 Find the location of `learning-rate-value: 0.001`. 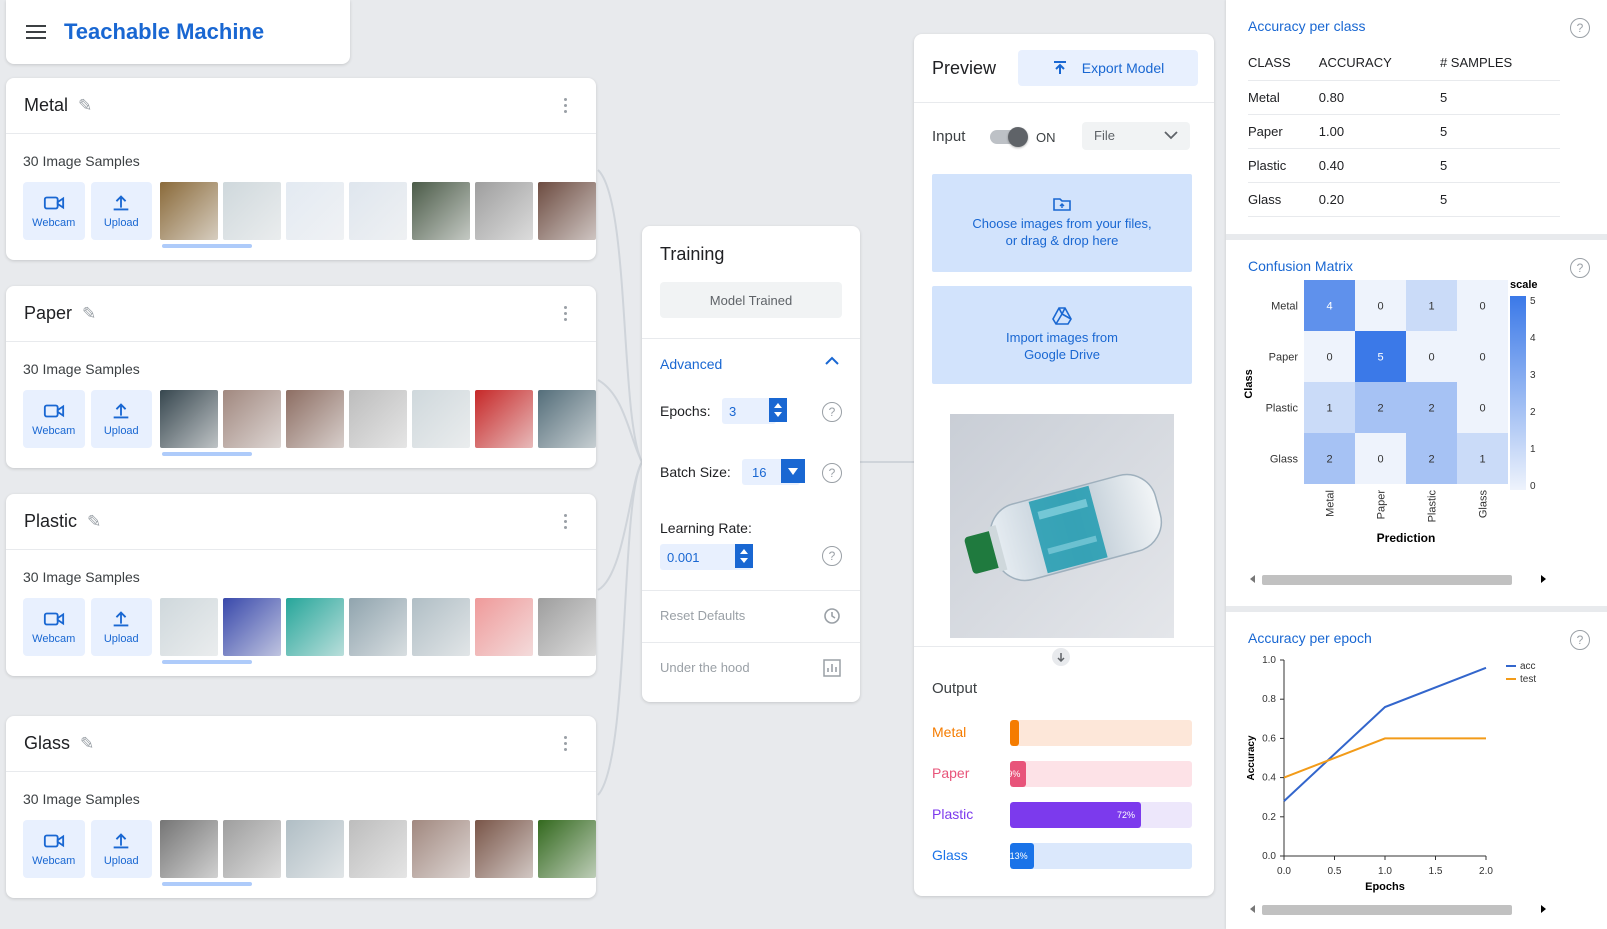

learning-rate-value: 0.001 is located at coordinates (683, 557).